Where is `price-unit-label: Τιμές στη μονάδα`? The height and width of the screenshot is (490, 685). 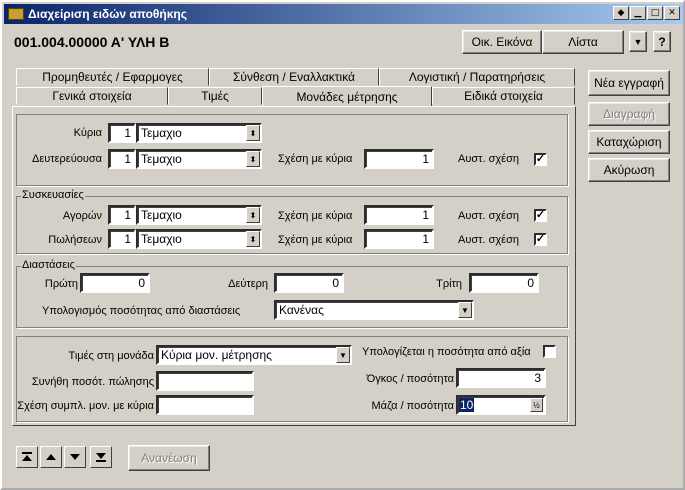
price-unit-label: Τιμές στη μονάδα is located at coordinates (111, 356).